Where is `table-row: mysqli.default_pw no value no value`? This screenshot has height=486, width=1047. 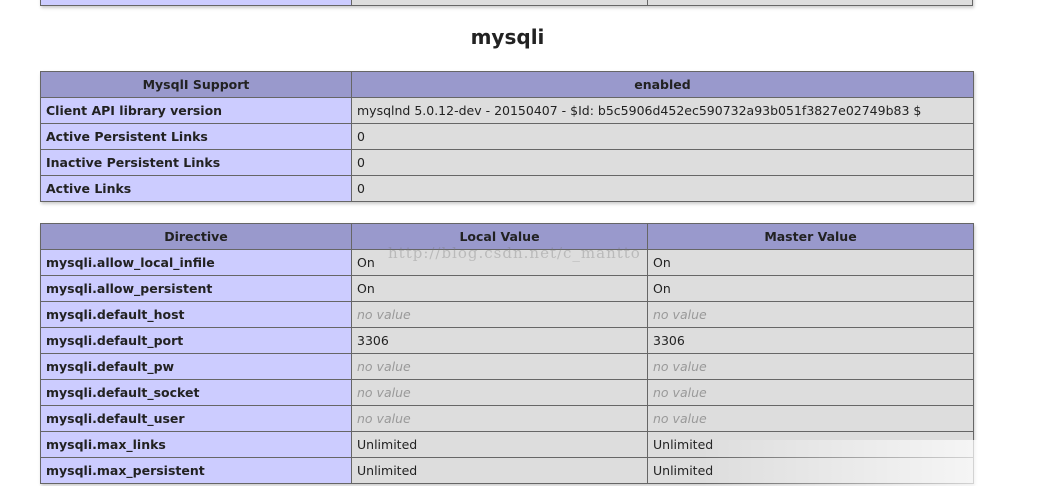
table-row: mysqli.default_pw no value no value is located at coordinates (507, 366).